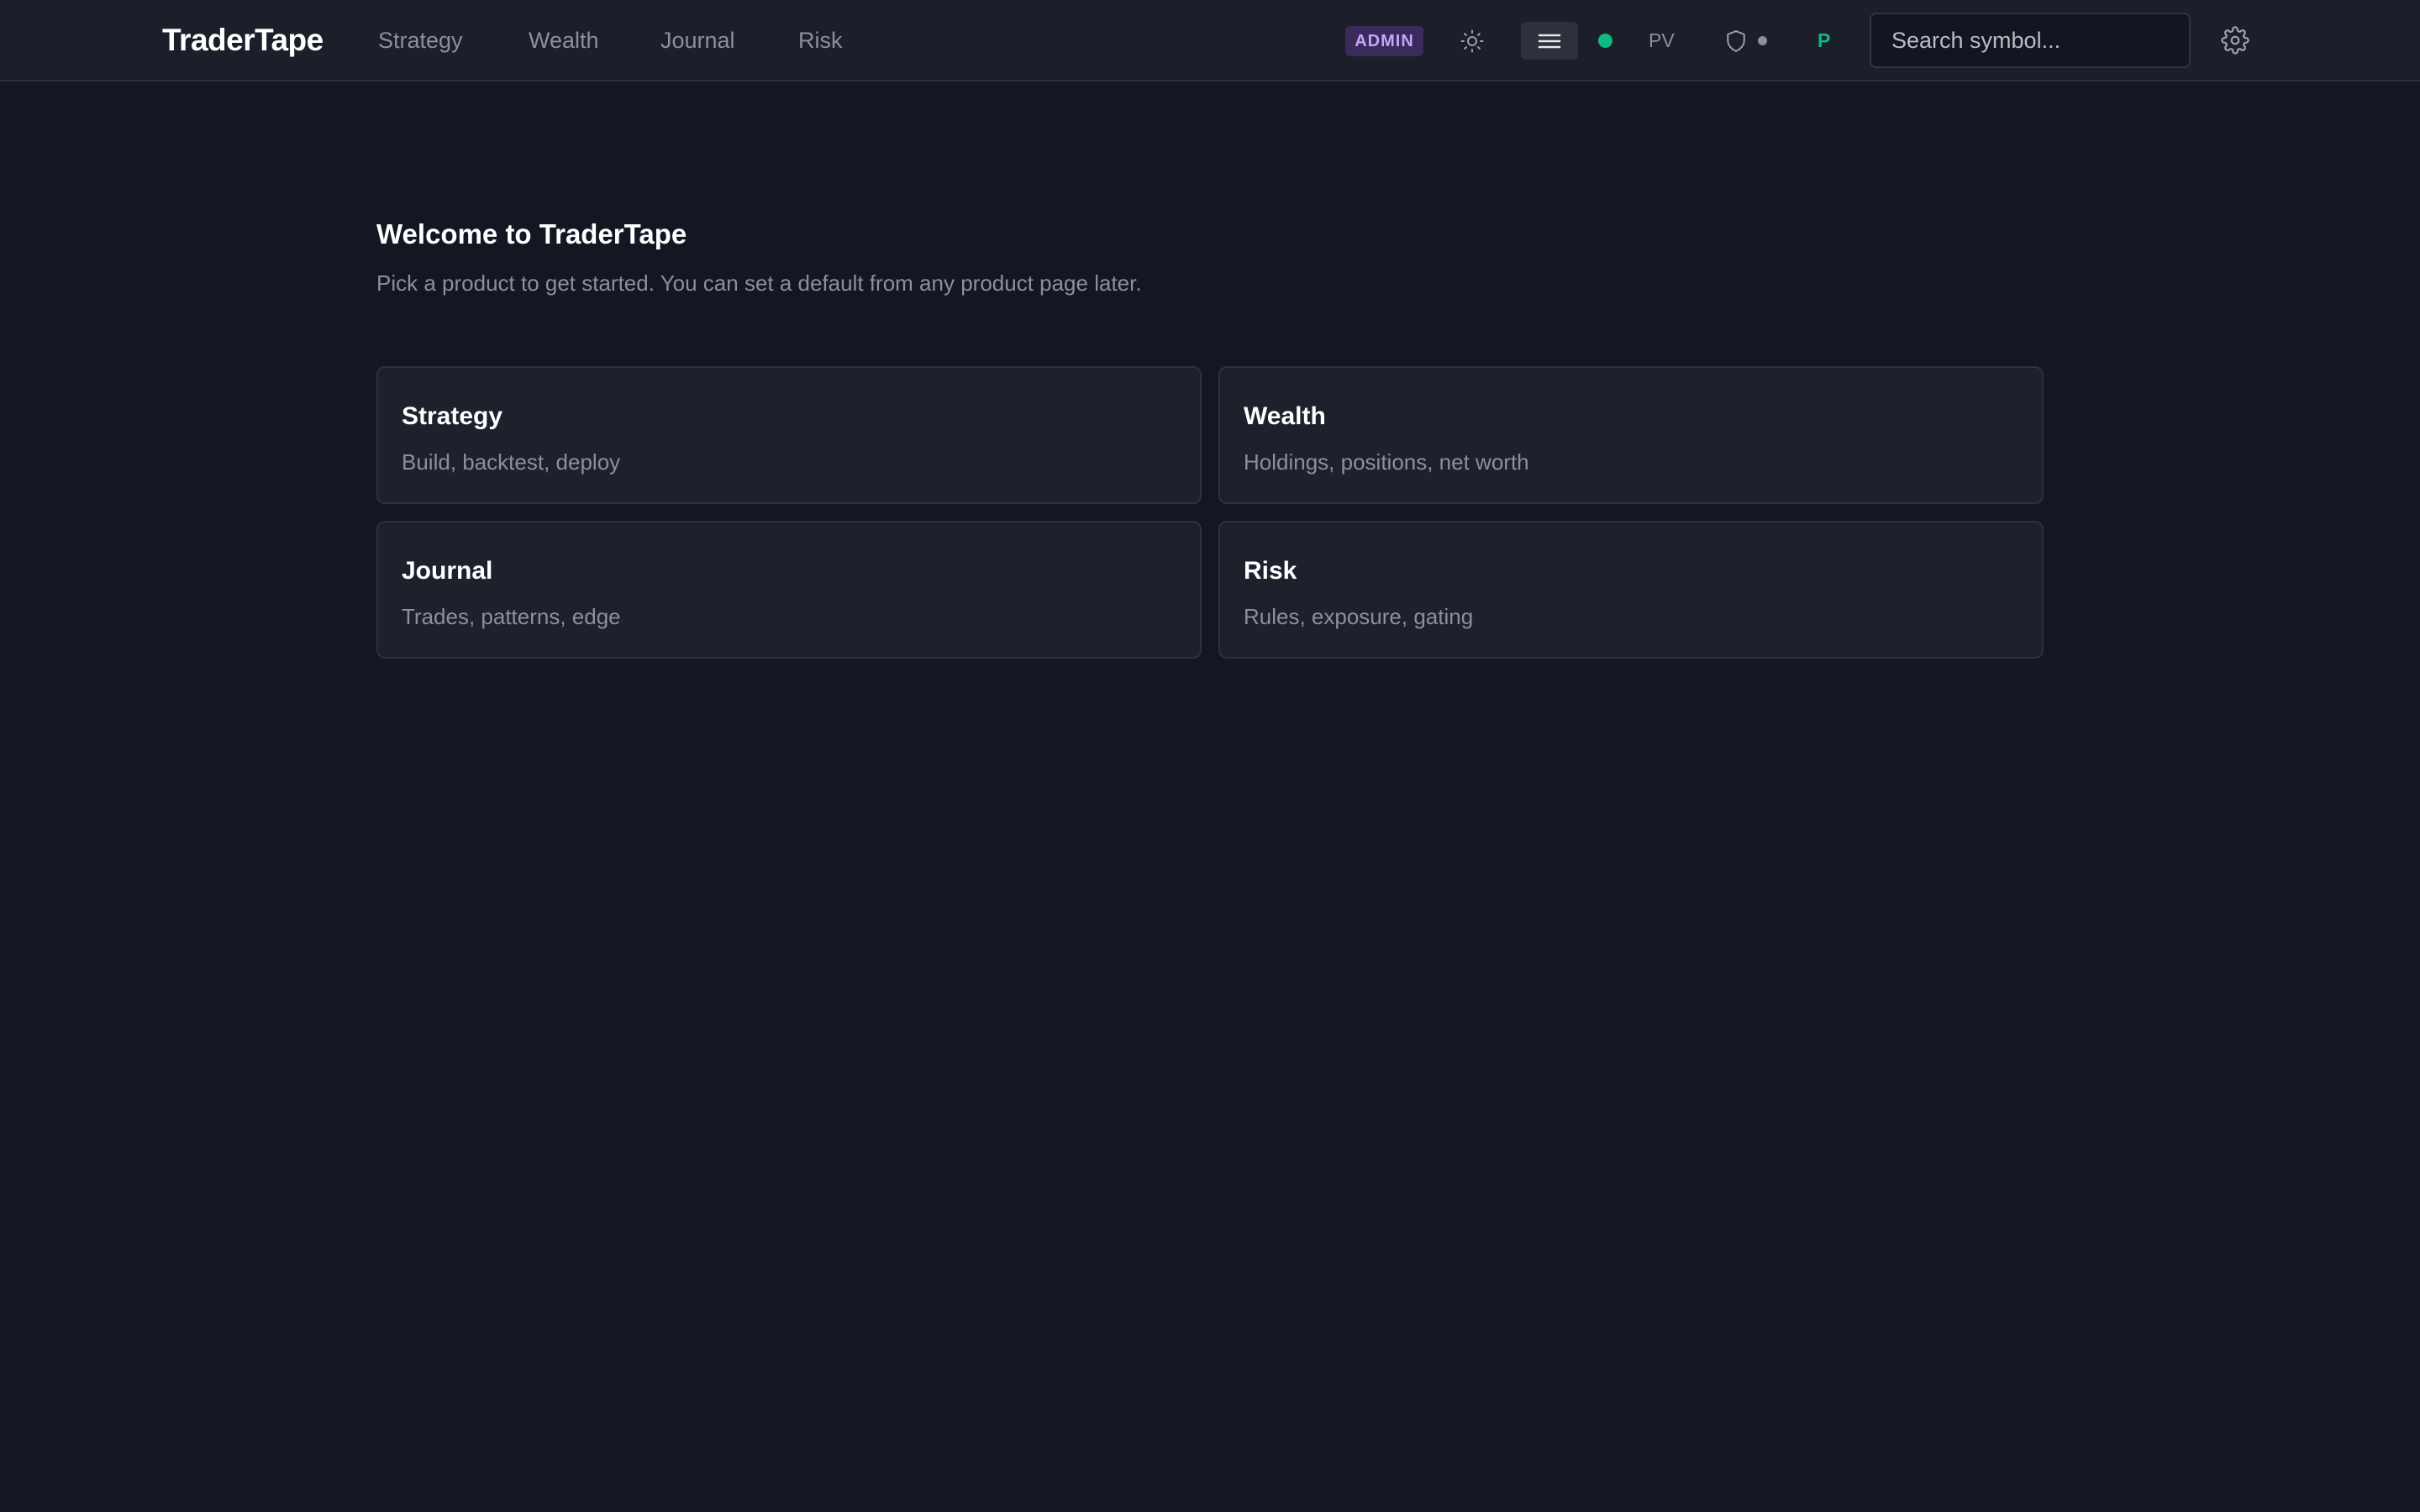 This screenshot has height=1512, width=2420. Describe the element at coordinates (1662, 40) in the screenshot. I see `pv-toggle: PV` at that location.